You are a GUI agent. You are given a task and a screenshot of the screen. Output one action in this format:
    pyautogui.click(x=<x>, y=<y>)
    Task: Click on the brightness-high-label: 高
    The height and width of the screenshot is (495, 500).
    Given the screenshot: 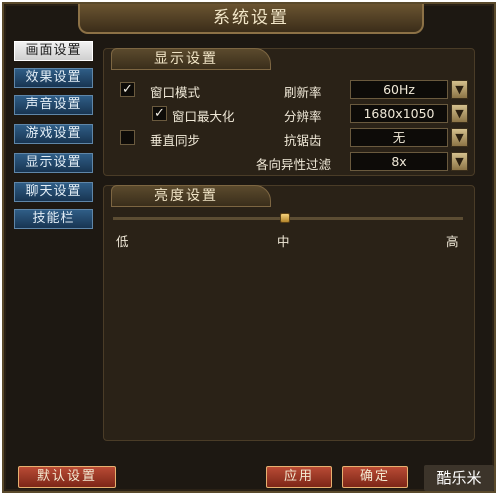 What is the action you would take?
    pyautogui.click(x=452, y=241)
    